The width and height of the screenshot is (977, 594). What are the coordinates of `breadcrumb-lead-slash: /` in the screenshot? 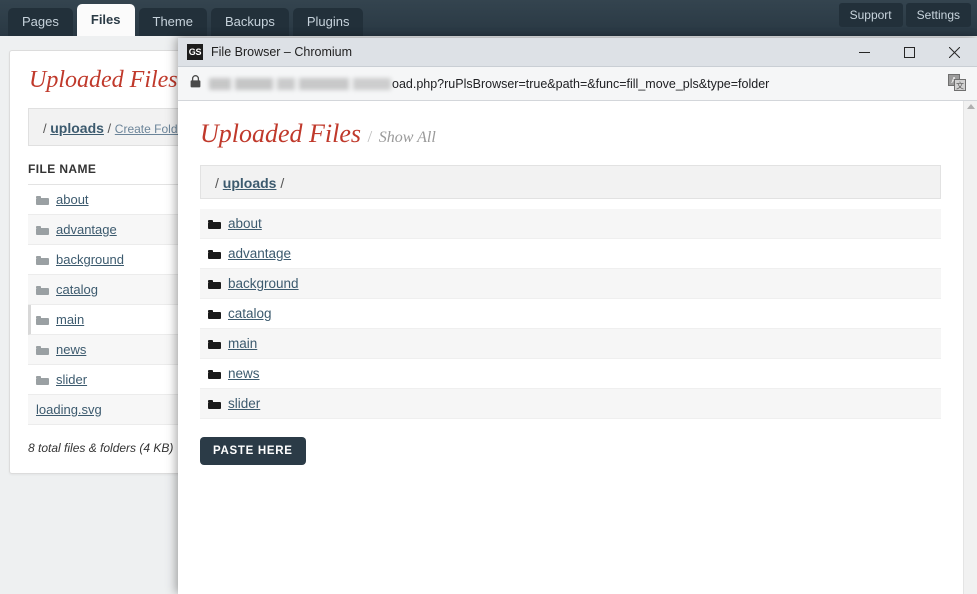 It's located at (45, 128).